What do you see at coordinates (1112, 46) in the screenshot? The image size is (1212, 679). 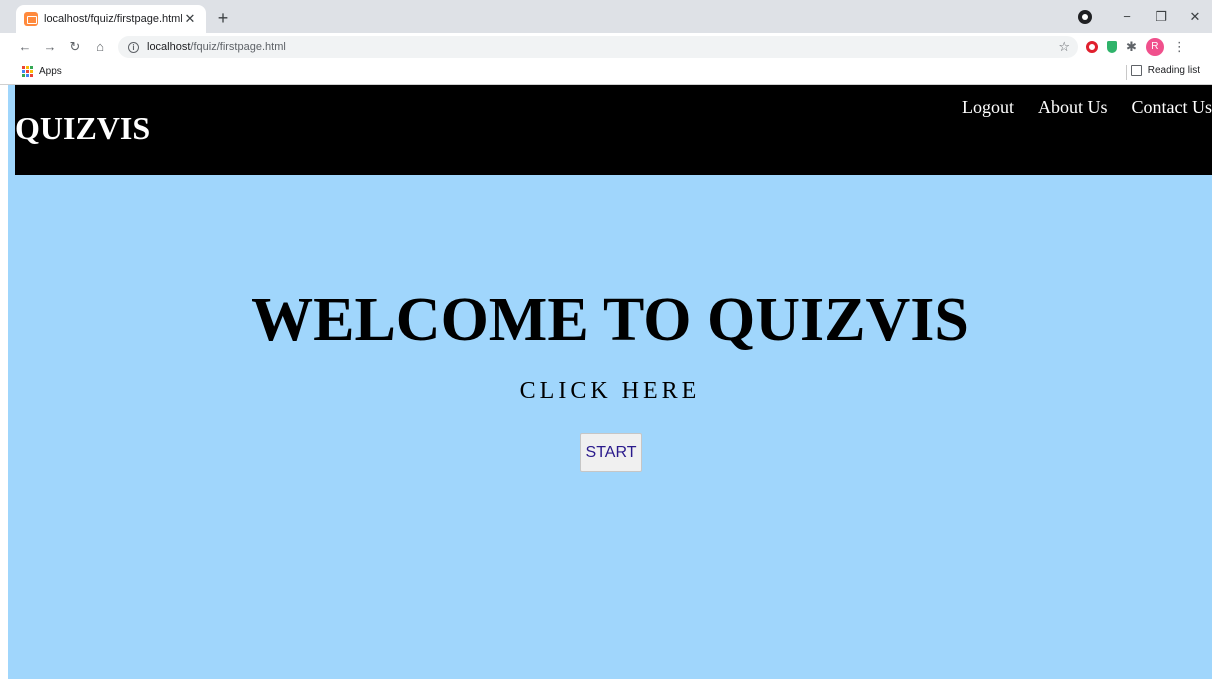 I see `shield-extension-icon` at bounding box center [1112, 46].